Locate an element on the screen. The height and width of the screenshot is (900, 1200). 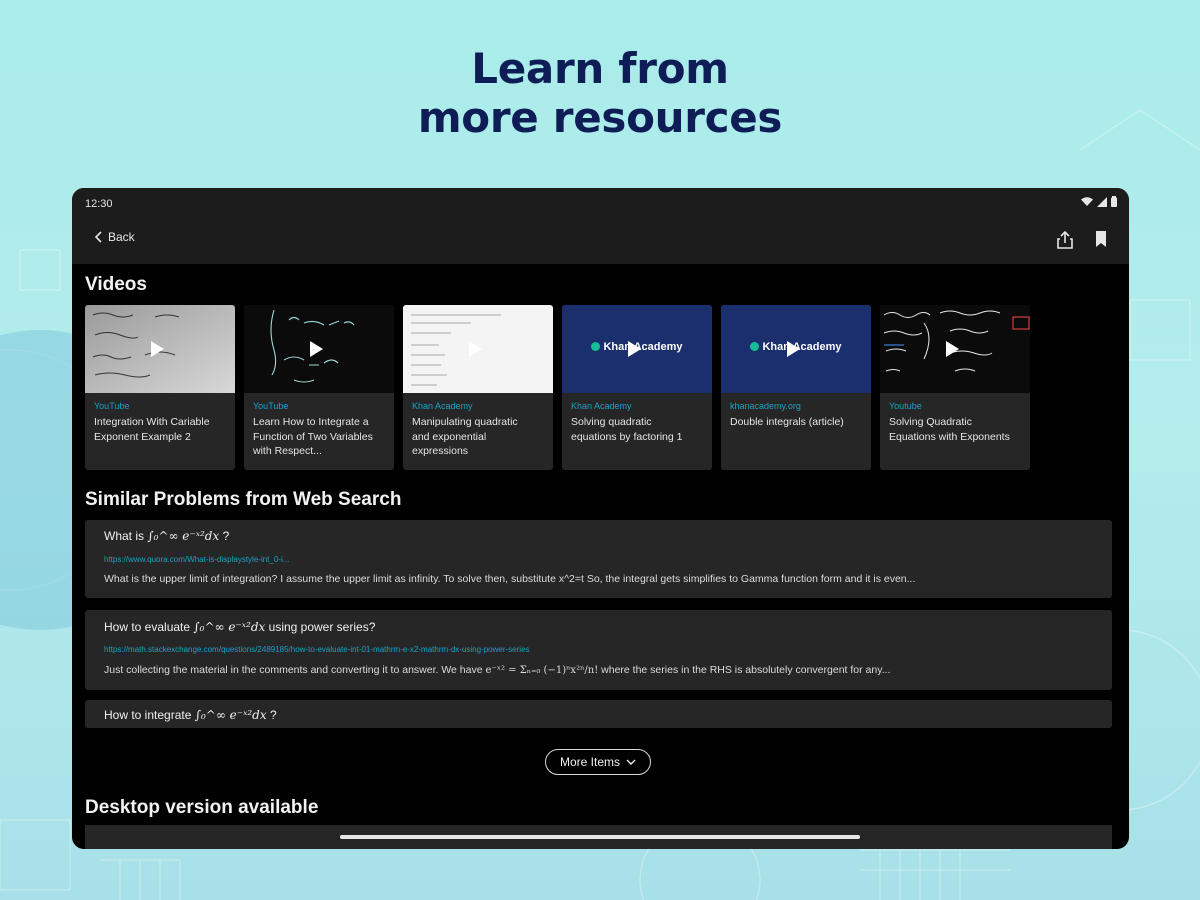
similar-problem-card: How to integrate ∫₀^∞ e⁻ˣ²dx ? is located at coordinates (598, 714).